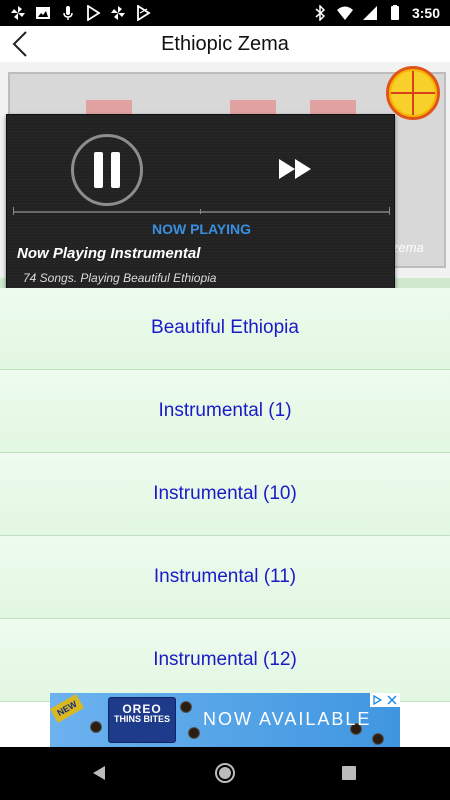 The width and height of the screenshot is (450, 800). I want to click on compass-button, so click(413, 93).